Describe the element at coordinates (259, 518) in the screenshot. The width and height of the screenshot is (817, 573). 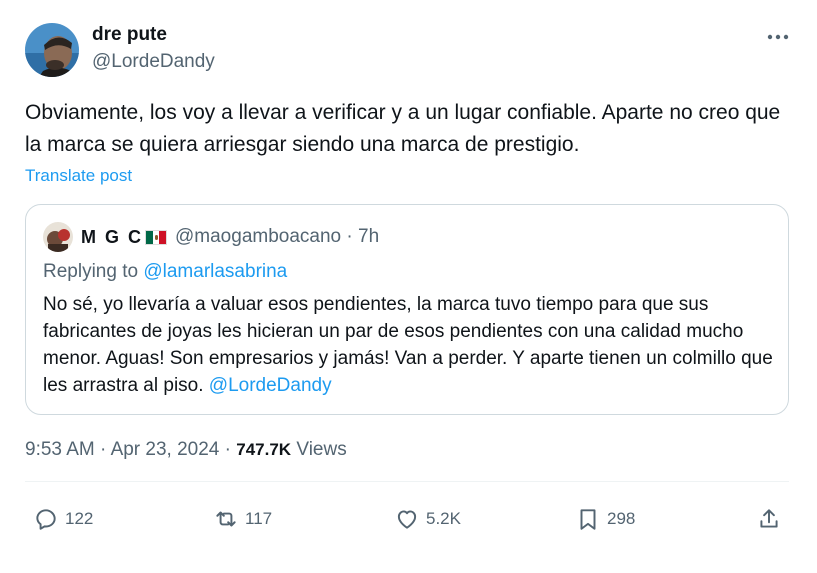
I see `repost-count: 117` at that location.